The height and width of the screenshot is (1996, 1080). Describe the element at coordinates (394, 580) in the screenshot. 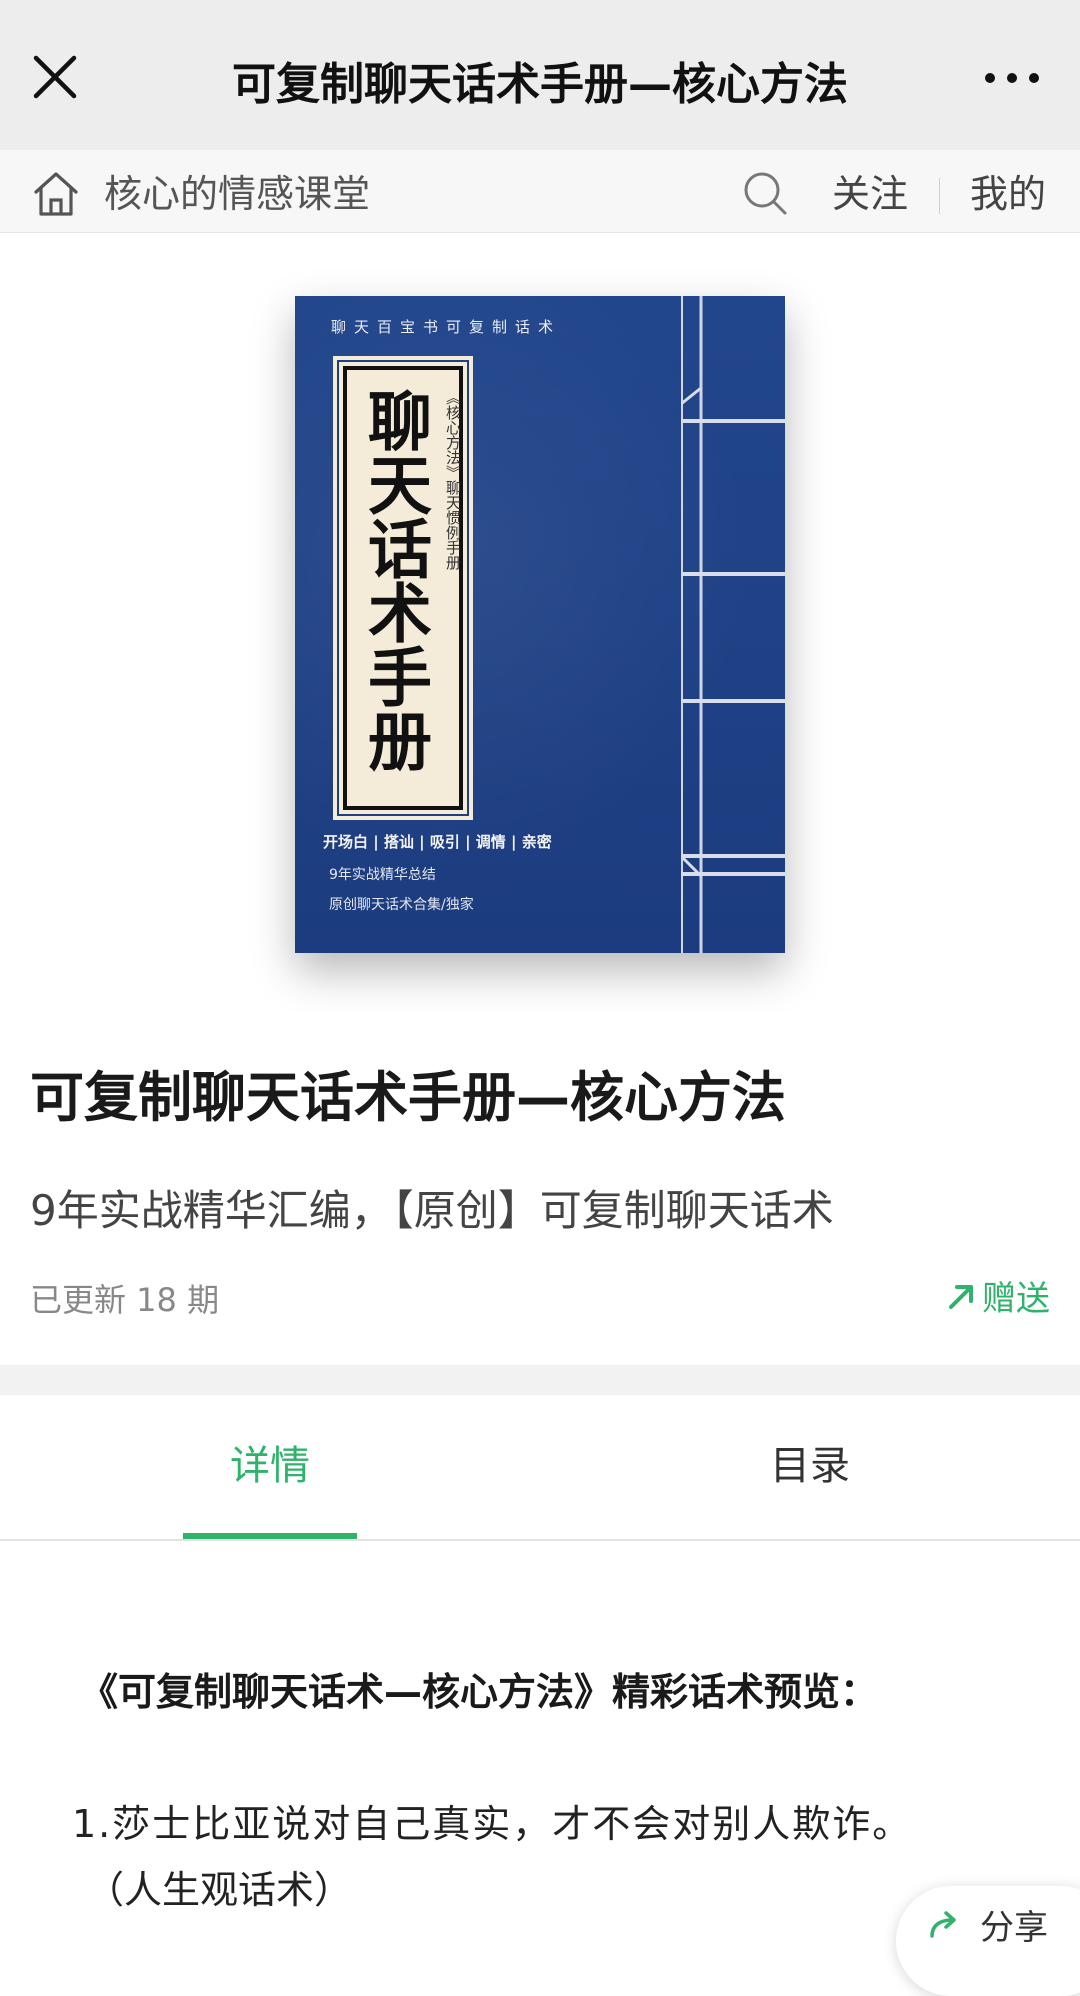

I see `cover-main-title: 聊天话术手册` at that location.